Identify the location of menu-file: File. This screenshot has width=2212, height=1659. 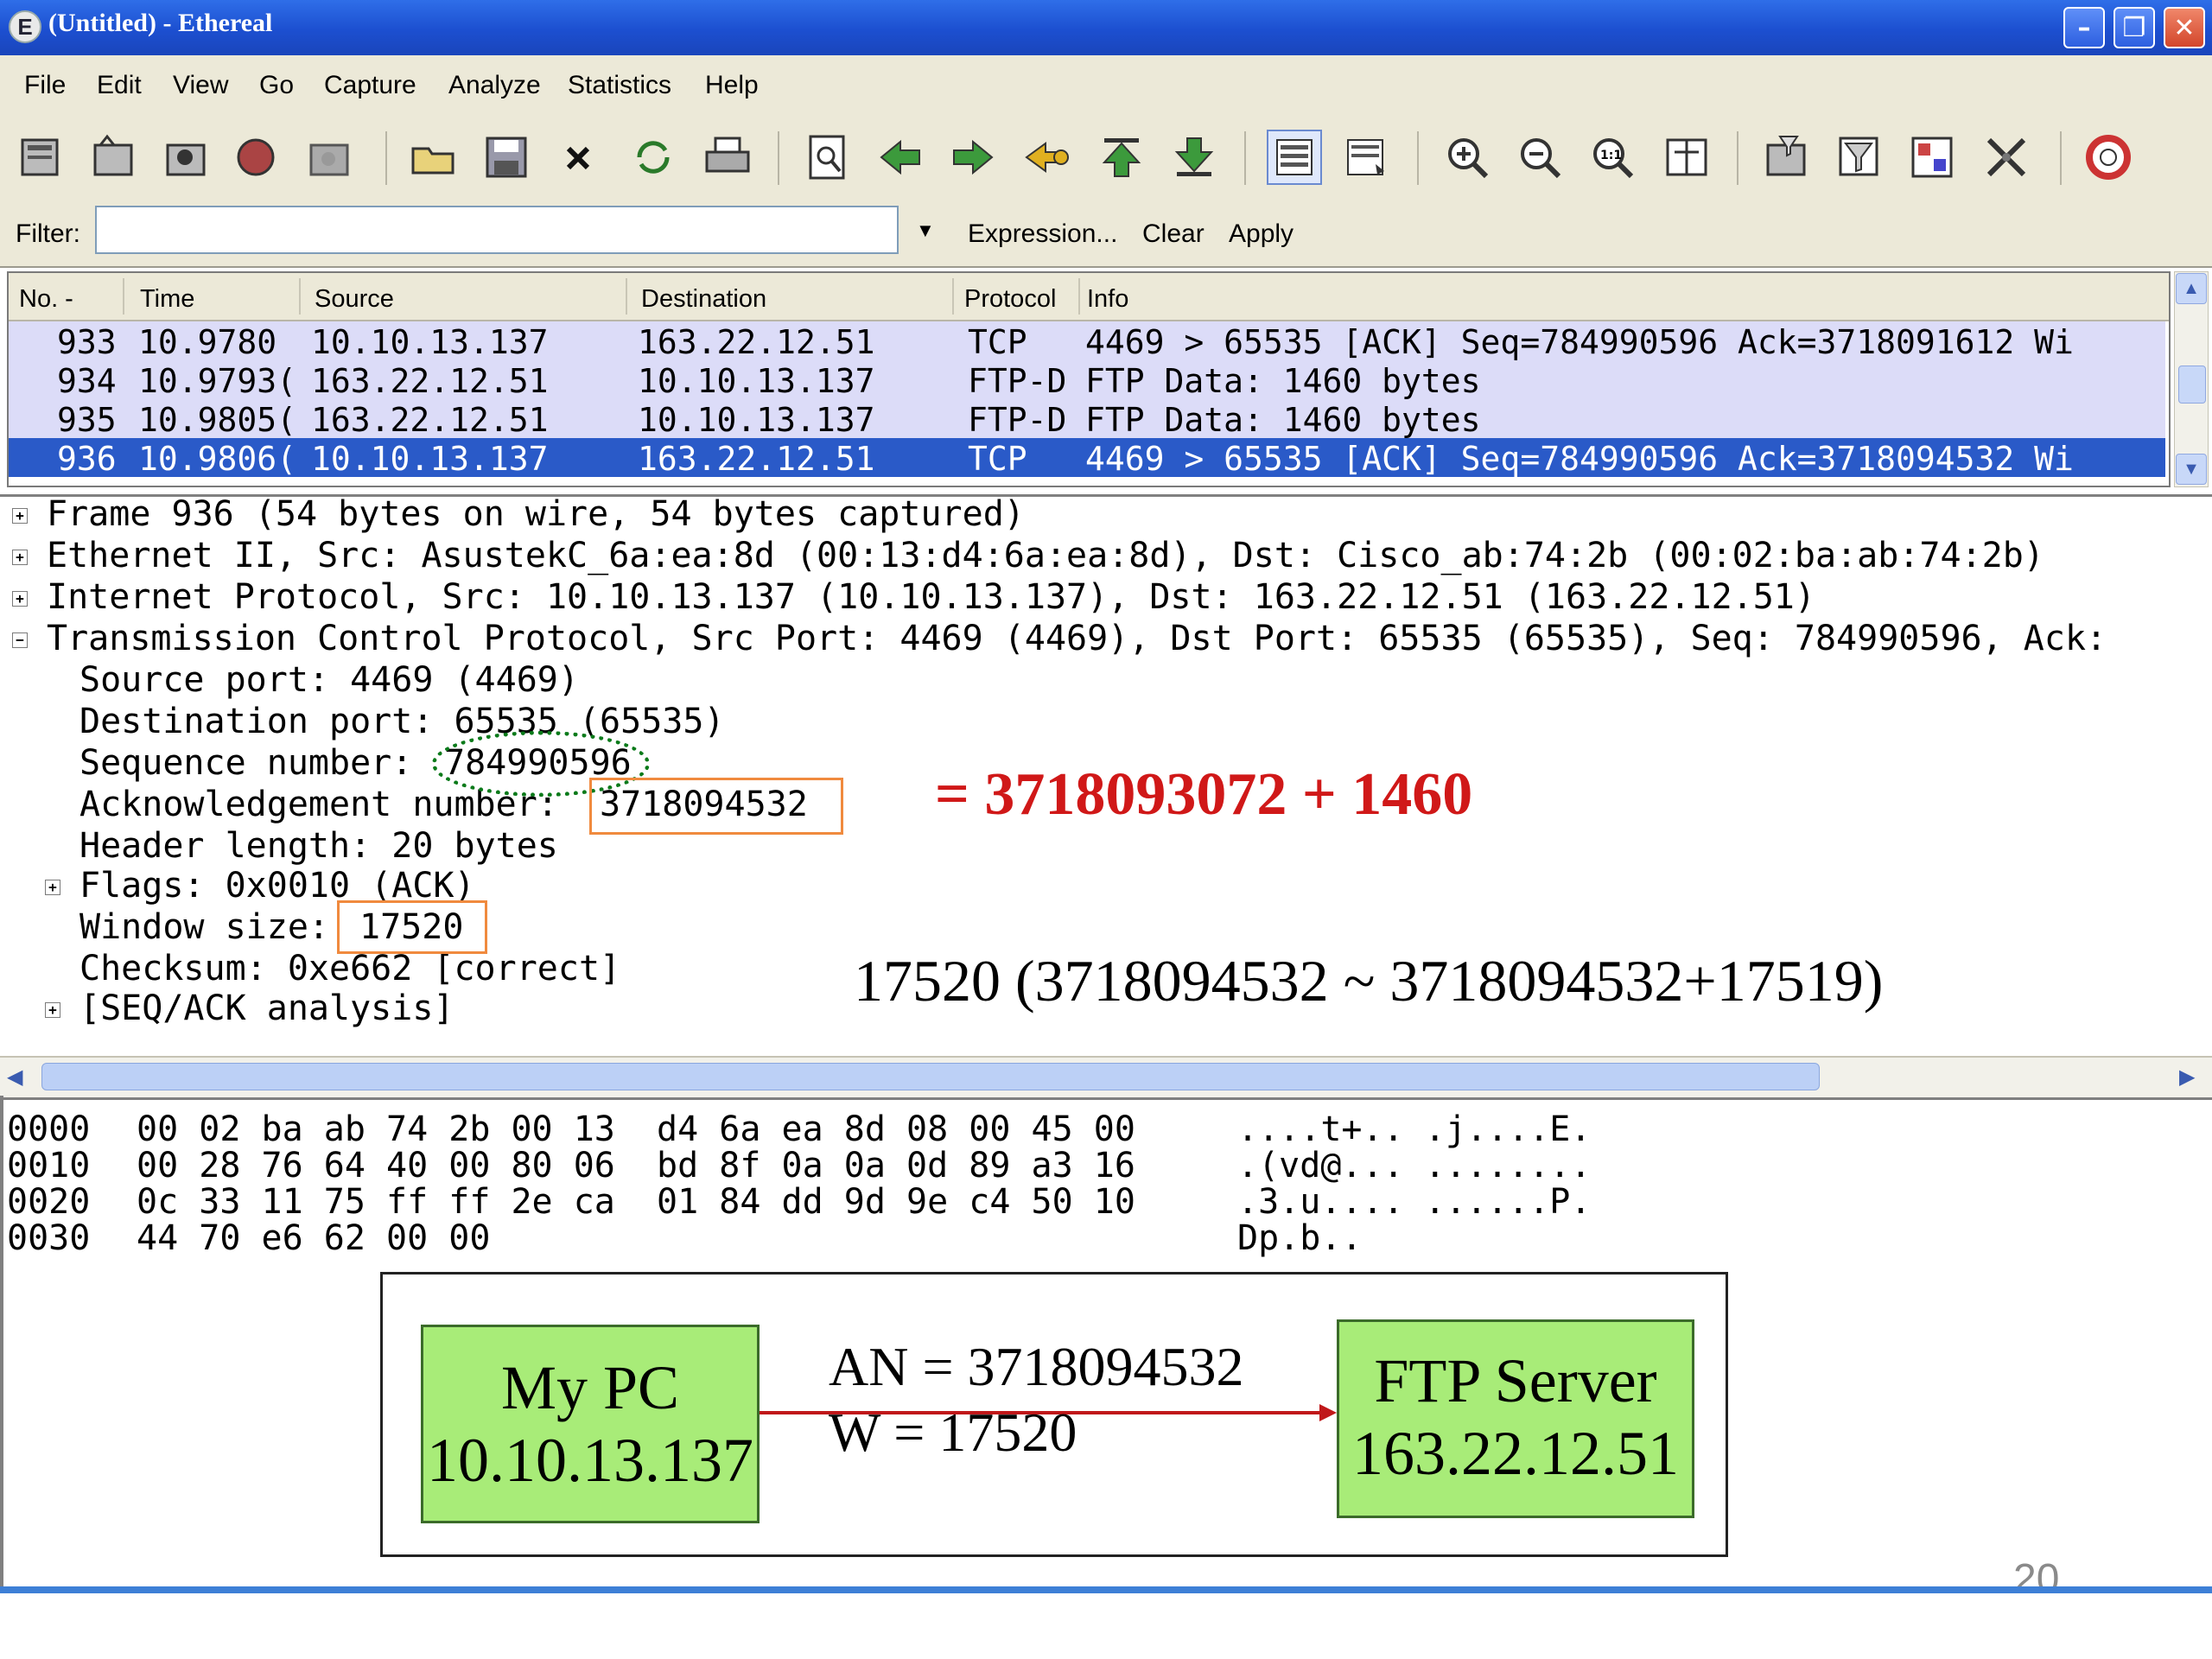
(45, 85).